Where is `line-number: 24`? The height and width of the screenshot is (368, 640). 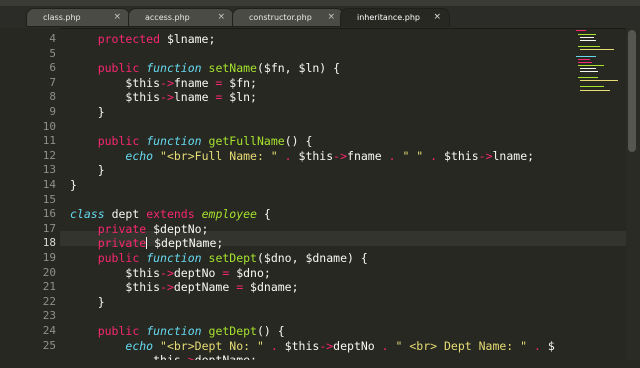 line-number: 24 is located at coordinates (49, 330).